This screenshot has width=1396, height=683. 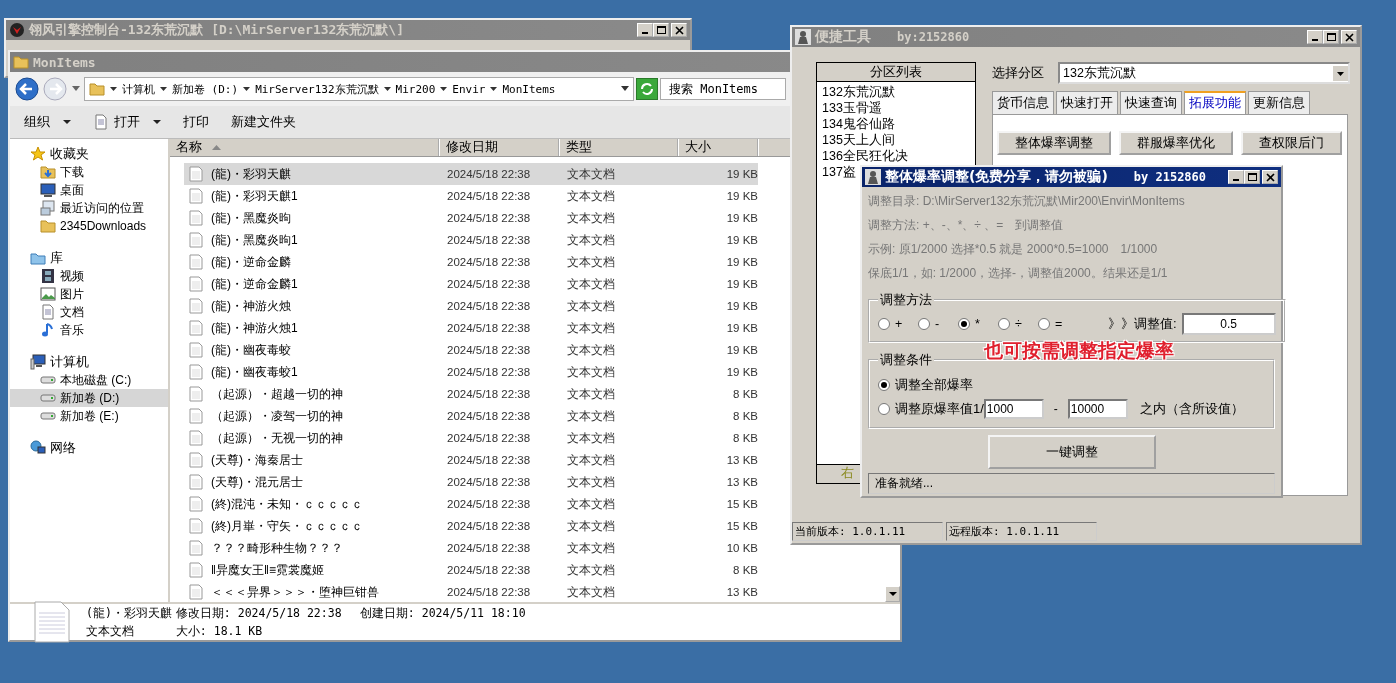 What do you see at coordinates (1058, 324) in the screenshot?
I see `radio-option: =` at bounding box center [1058, 324].